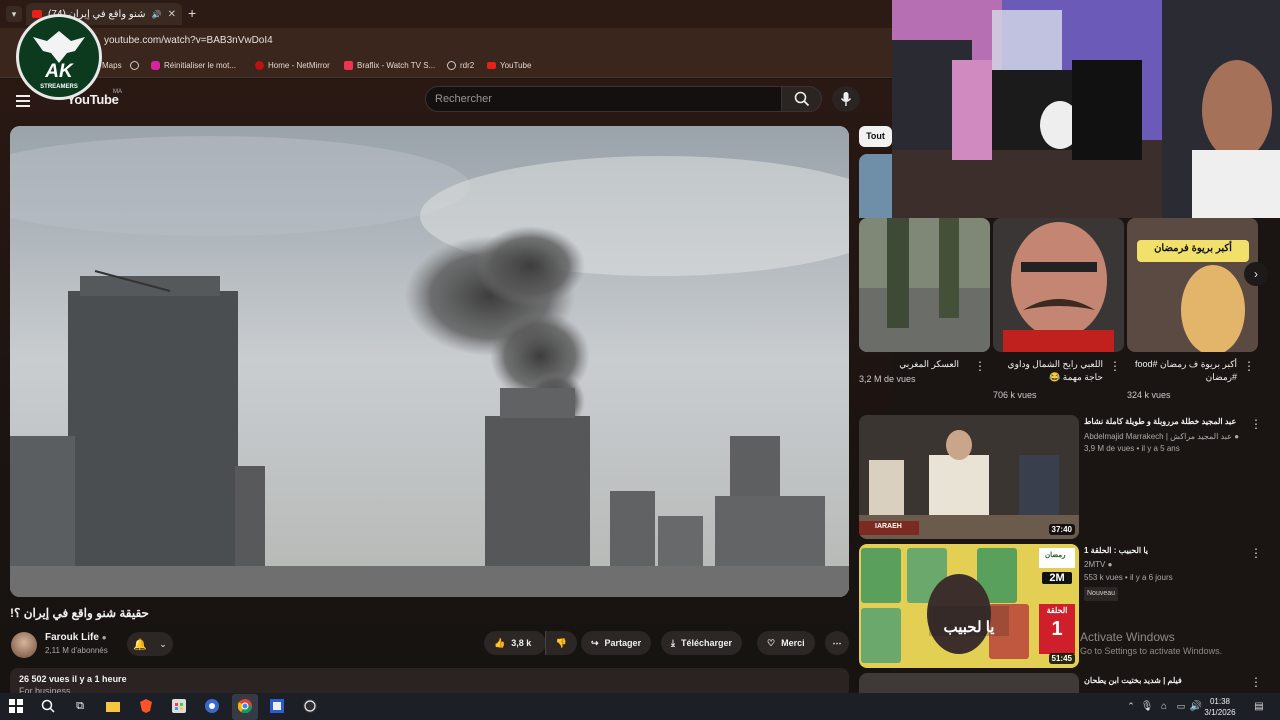 The image size is (1280, 720). What do you see at coordinates (1164, 706) in the screenshot?
I see `network-icon: ⌂` at bounding box center [1164, 706].